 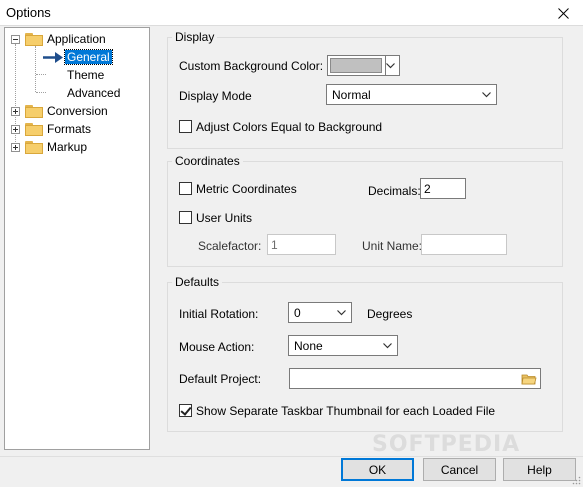 What do you see at coordinates (185, 217) in the screenshot?
I see `user-units-checkbox` at bounding box center [185, 217].